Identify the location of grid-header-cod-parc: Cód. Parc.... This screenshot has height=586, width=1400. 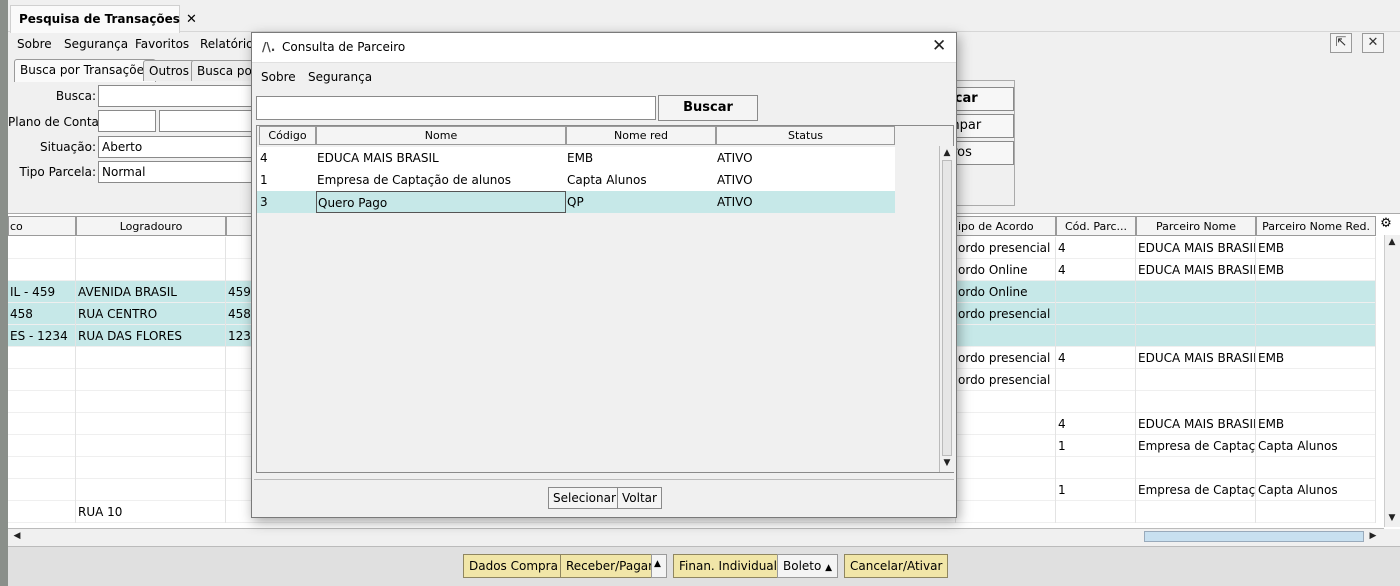
(1096, 226).